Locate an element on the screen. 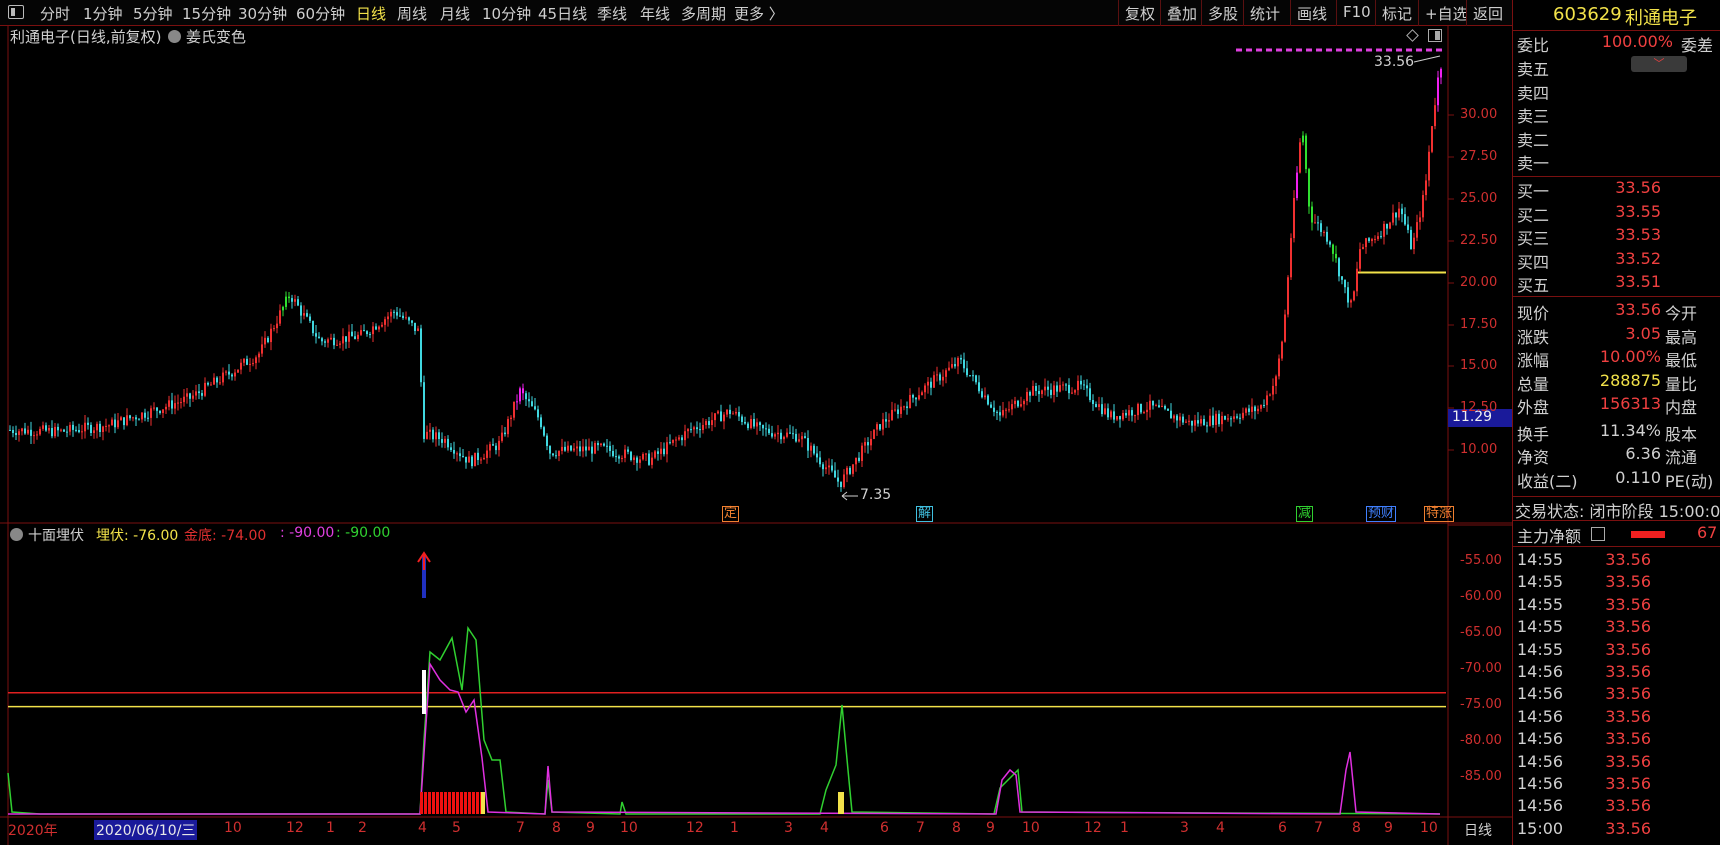  buy-level-label: 买一 is located at coordinates (1533, 191).